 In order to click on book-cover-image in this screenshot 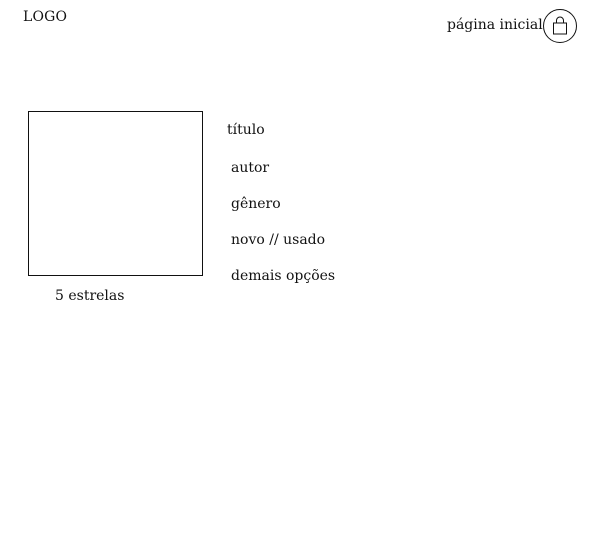, I will do `click(115, 193)`.